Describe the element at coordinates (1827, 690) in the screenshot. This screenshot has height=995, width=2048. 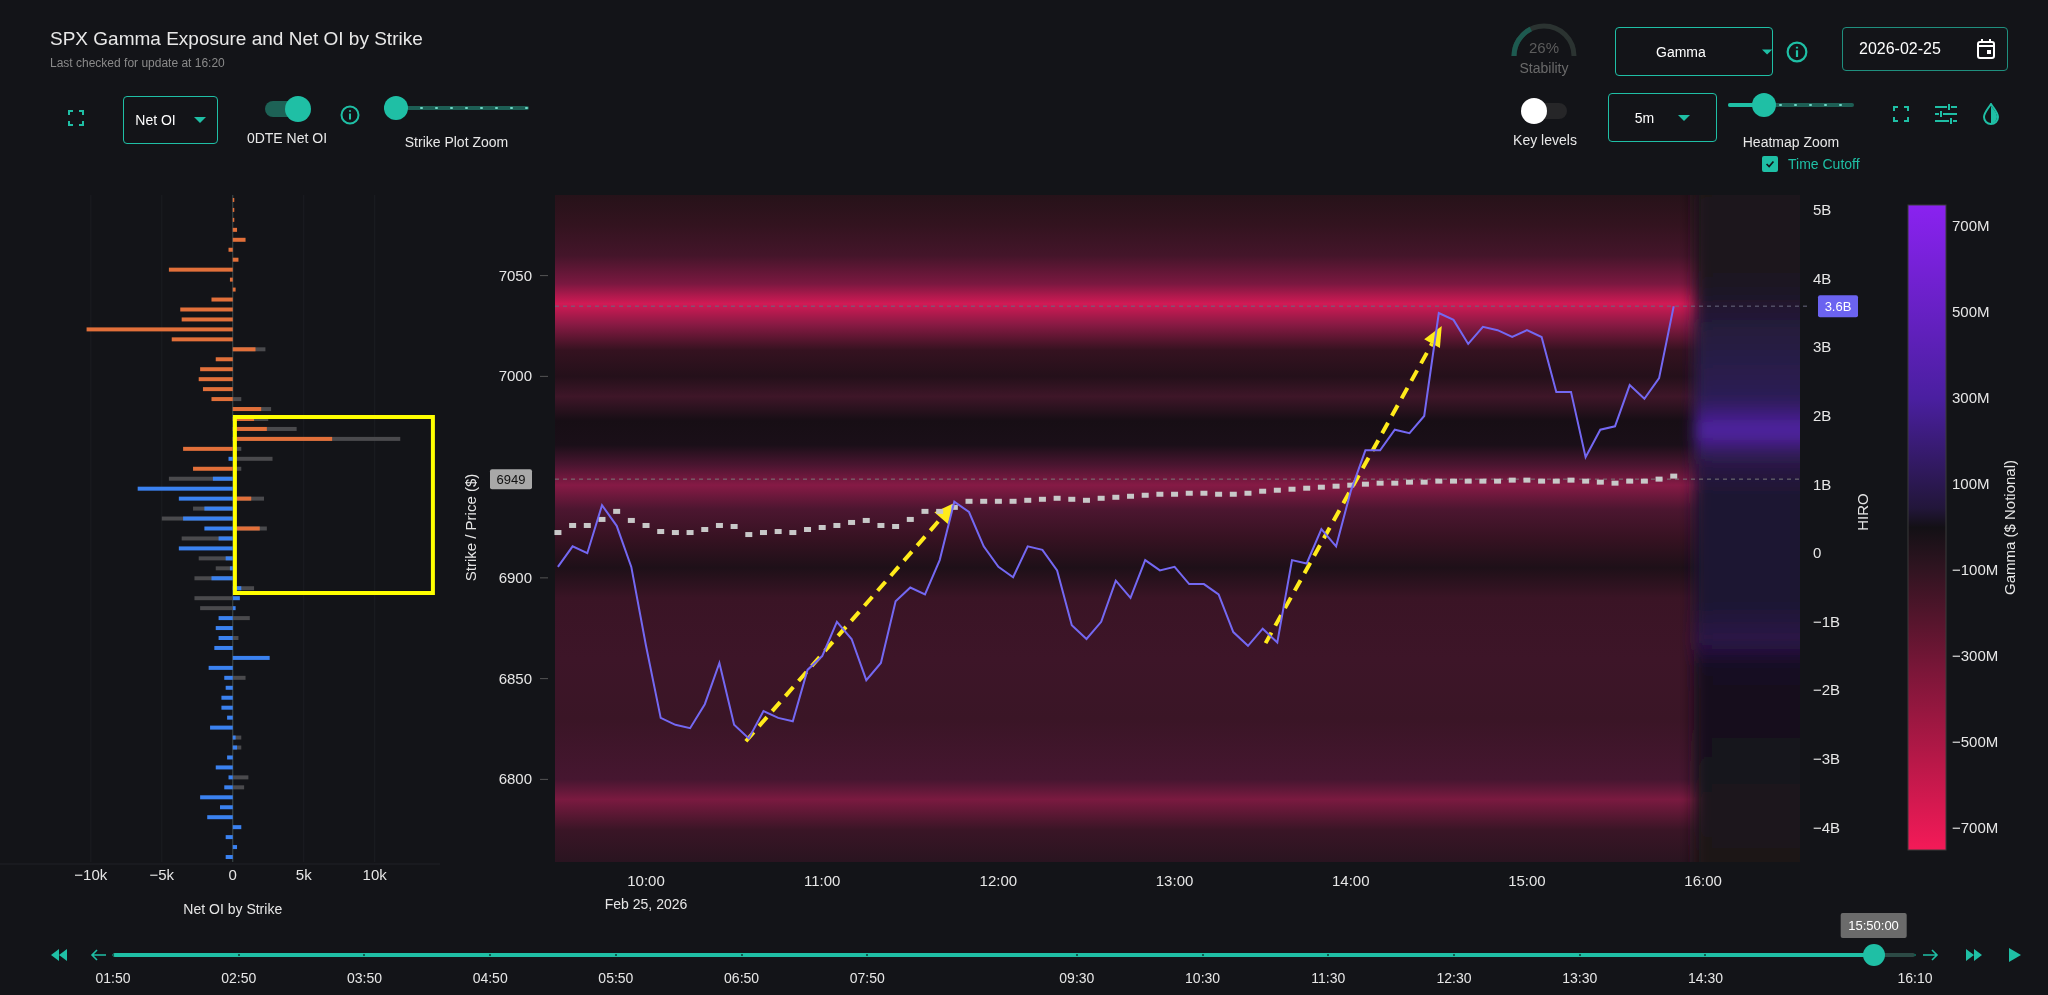
I see `axis-label: −2B` at that location.